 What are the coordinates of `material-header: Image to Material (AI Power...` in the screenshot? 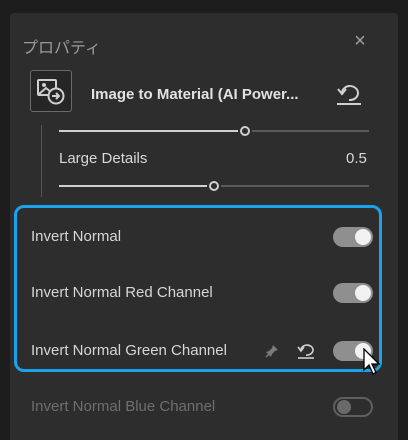 It's located at (200, 95).